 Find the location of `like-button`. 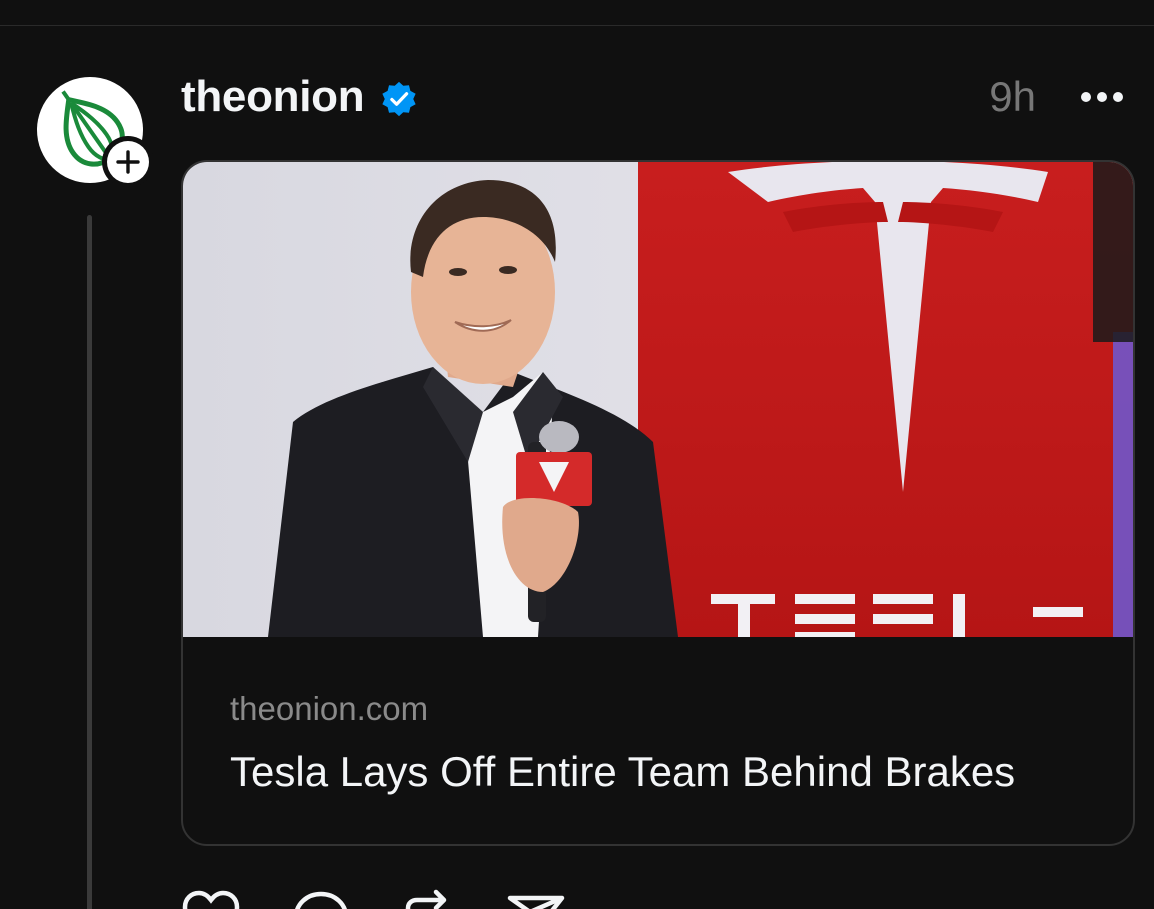

like-button is located at coordinates (211, 898).